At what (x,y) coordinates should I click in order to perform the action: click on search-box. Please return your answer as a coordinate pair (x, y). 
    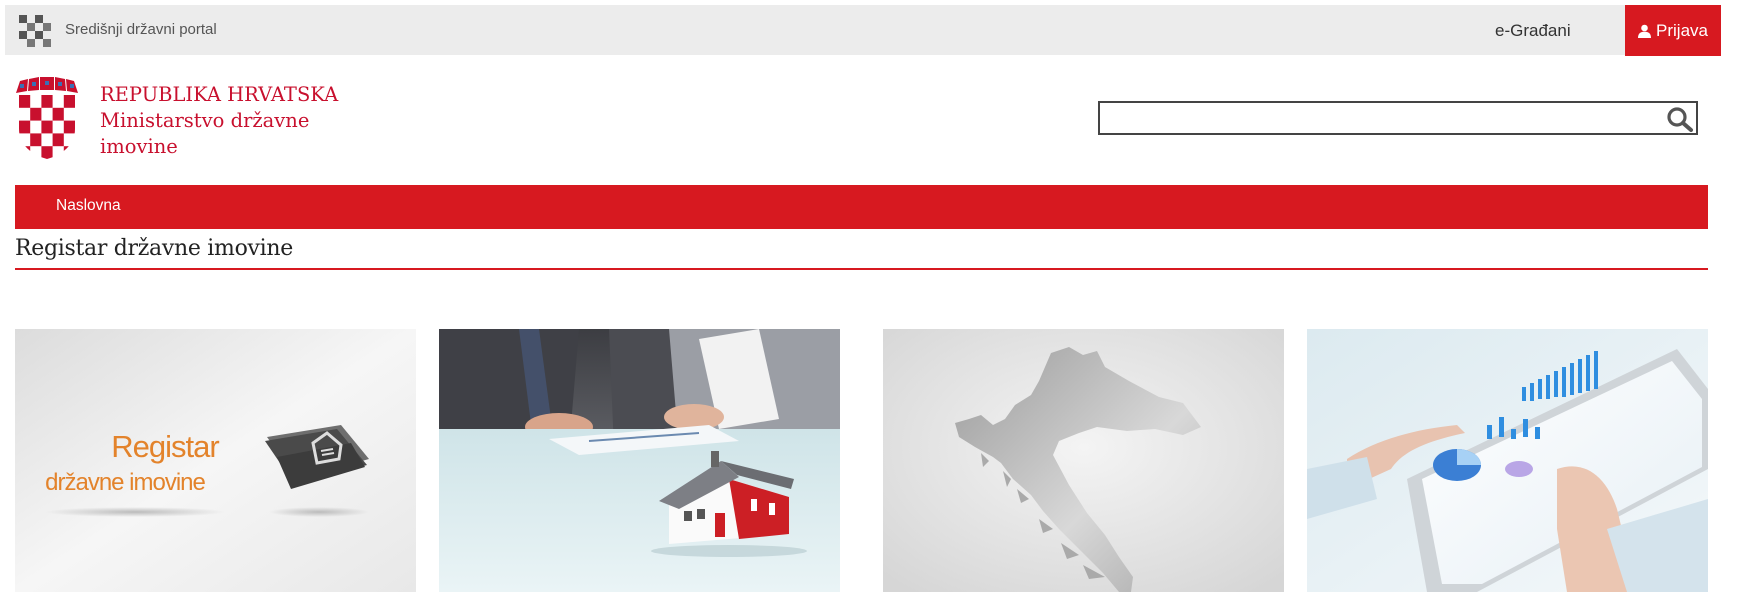
    Looking at the image, I should click on (1398, 118).